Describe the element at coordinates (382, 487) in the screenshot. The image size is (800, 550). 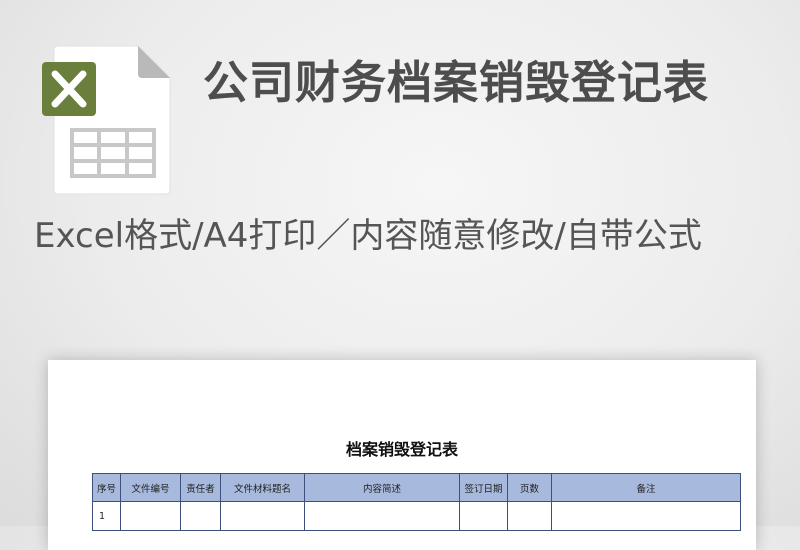
I see `column-header: 内容简述` at that location.